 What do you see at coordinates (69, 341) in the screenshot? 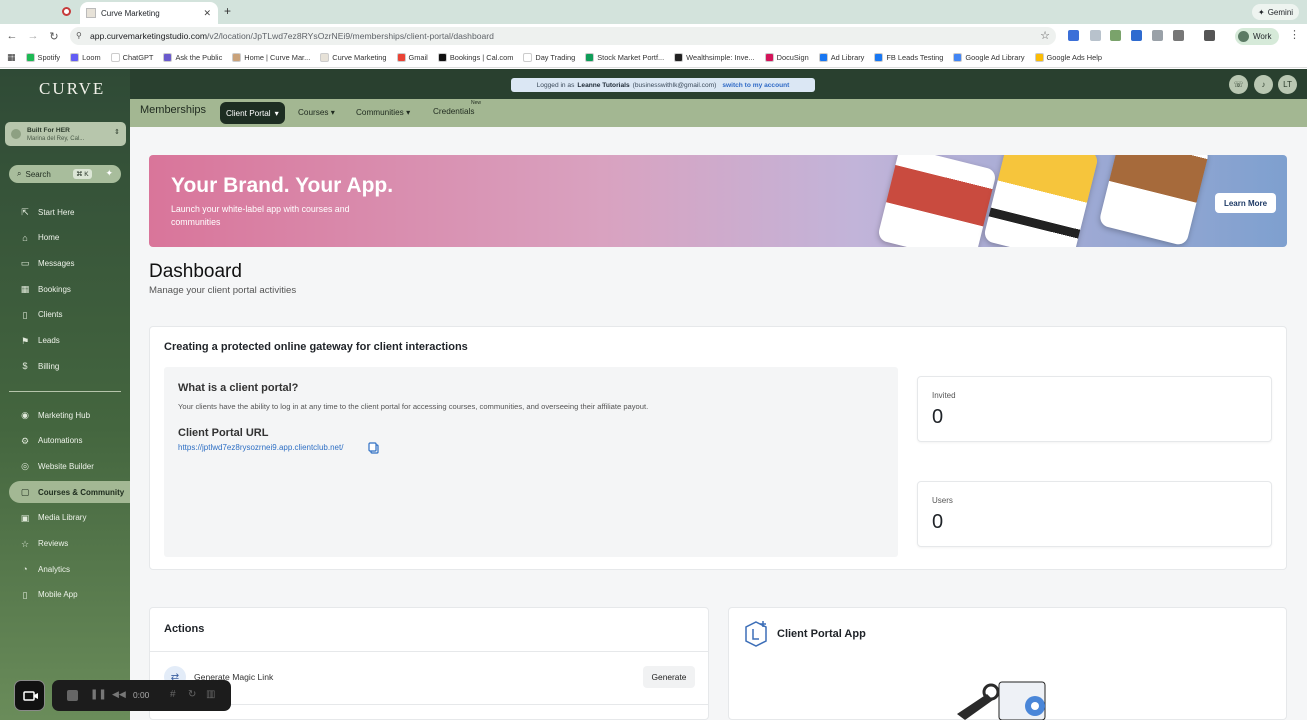
I see `sidebar-item-leads: ⚑ Leads` at bounding box center [69, 341].